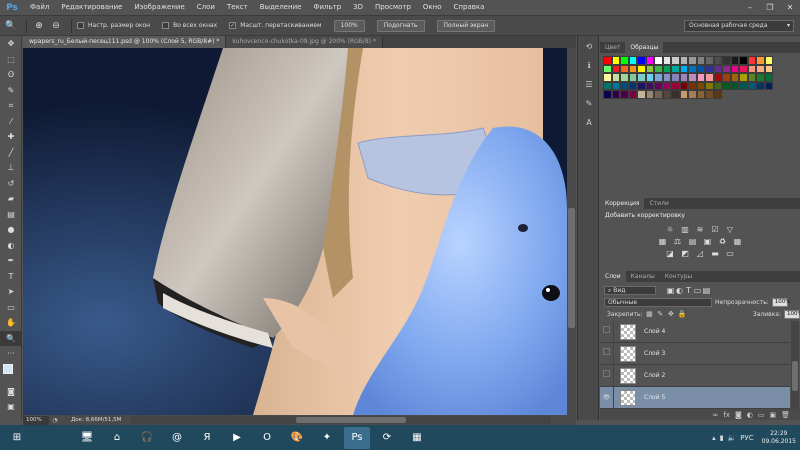 This screenshot has width=800, height=450. Describe the element at coordinates (589, 104) in the screenshot. I see `brush-panel-icon: ✎` at that location.